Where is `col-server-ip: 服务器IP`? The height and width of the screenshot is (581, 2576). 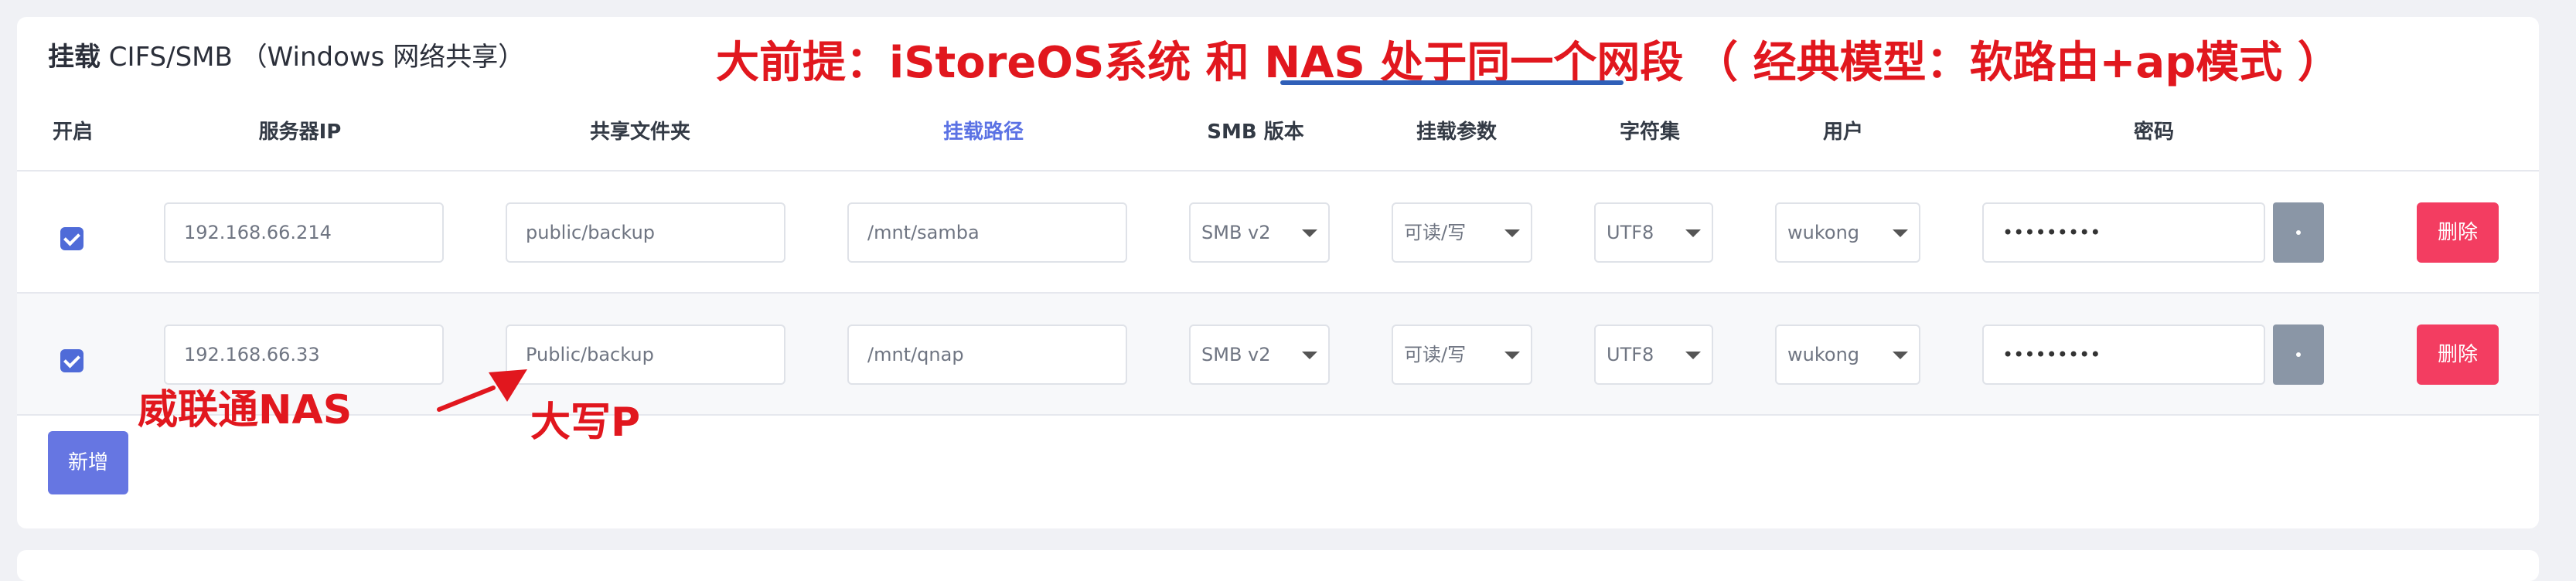
col-server-ip: 服务器IP is located at coordinates (300, 133).